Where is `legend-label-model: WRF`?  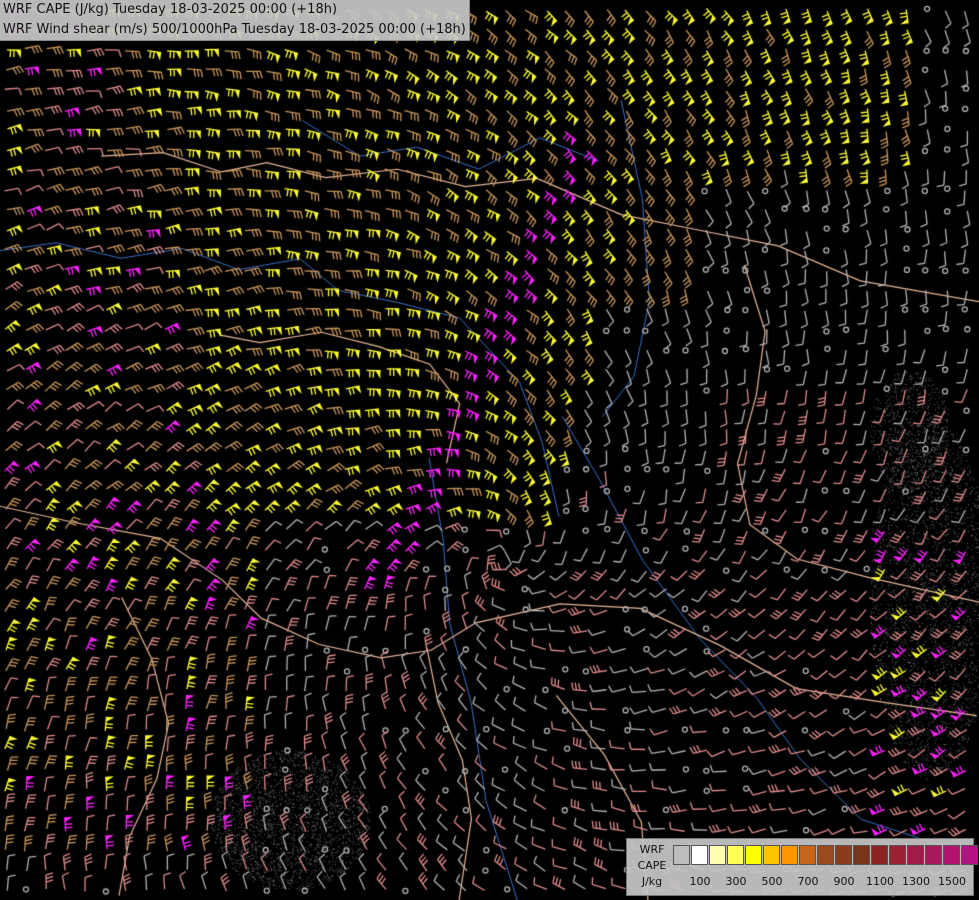 legend-label-model: WRF is located at coordinates (652, 849).